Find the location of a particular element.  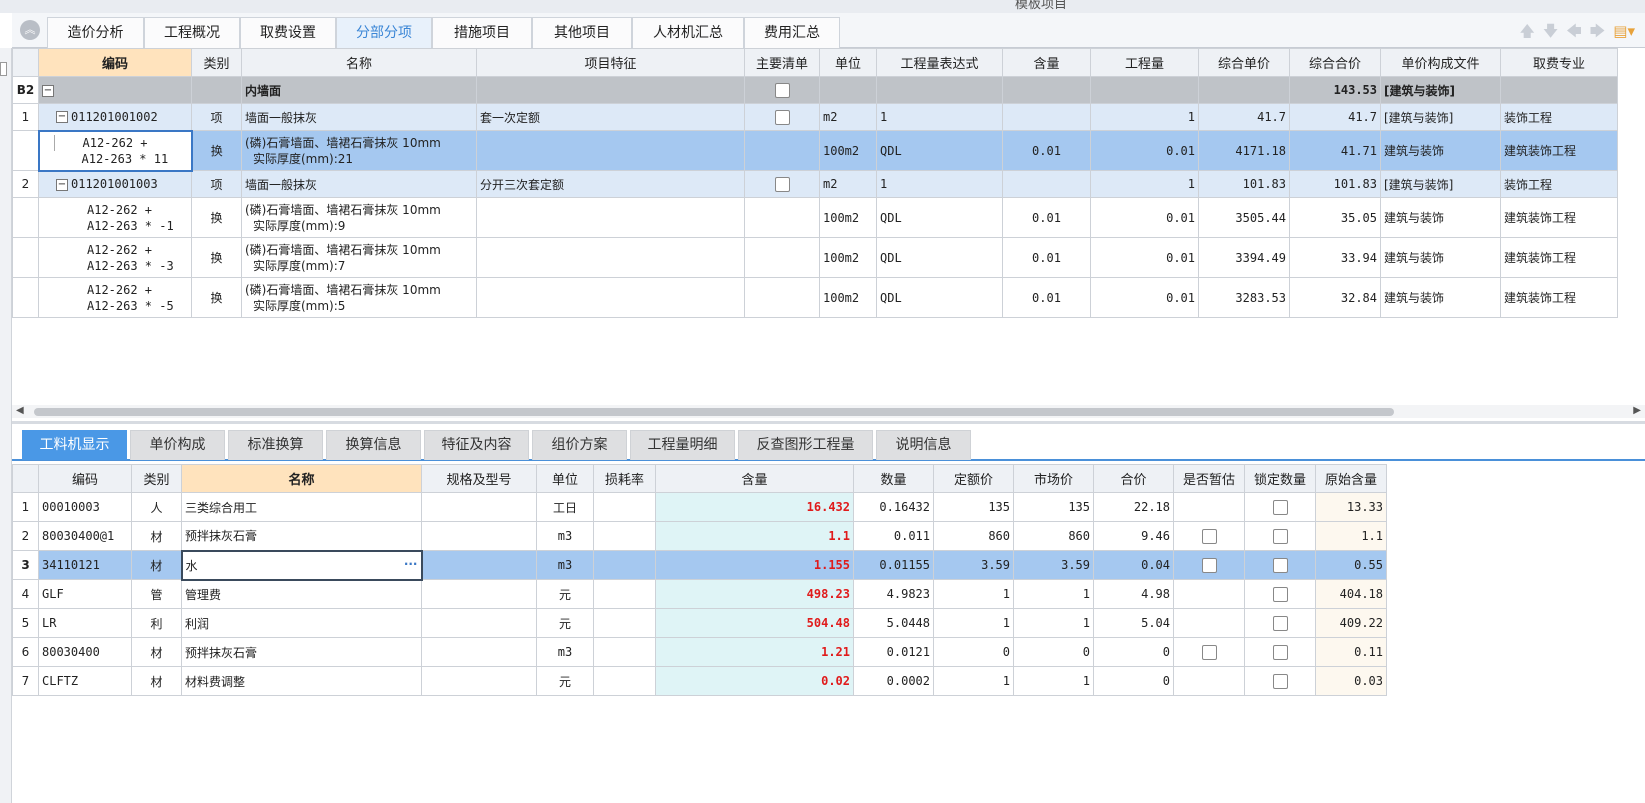

subtab-conversion-info: 换算信息 is located at coordinates (373, 445).